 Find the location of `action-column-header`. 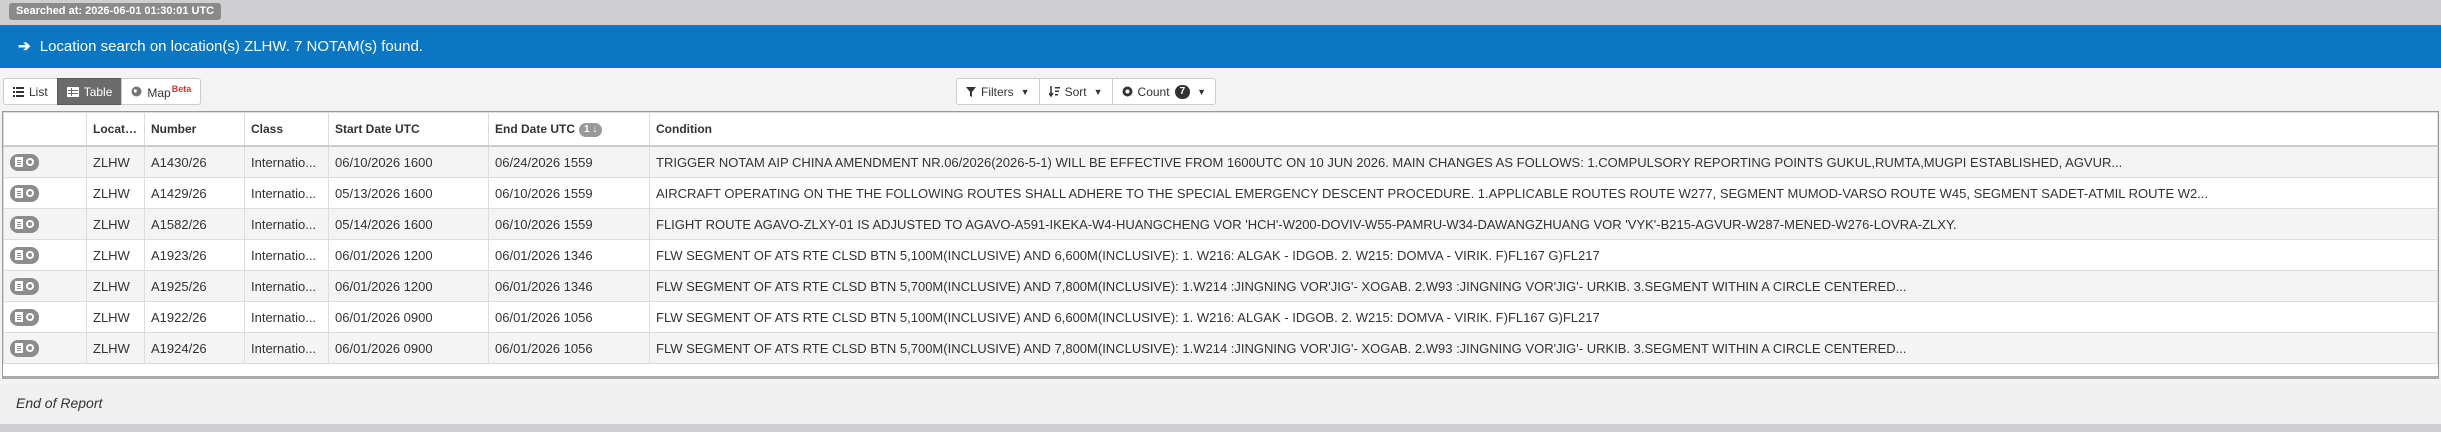

action-column-header is located at coordinates (45, 129).